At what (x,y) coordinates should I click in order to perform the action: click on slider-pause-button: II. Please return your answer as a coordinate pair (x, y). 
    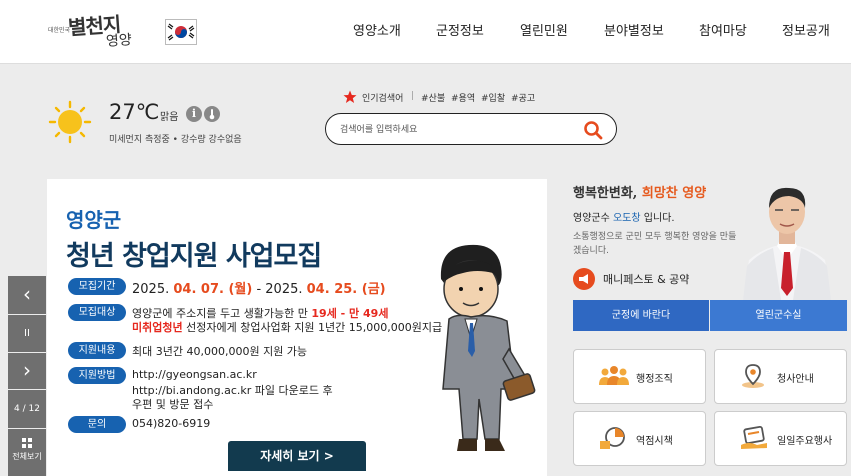
    Looking at the image, I should click on (27, 333).